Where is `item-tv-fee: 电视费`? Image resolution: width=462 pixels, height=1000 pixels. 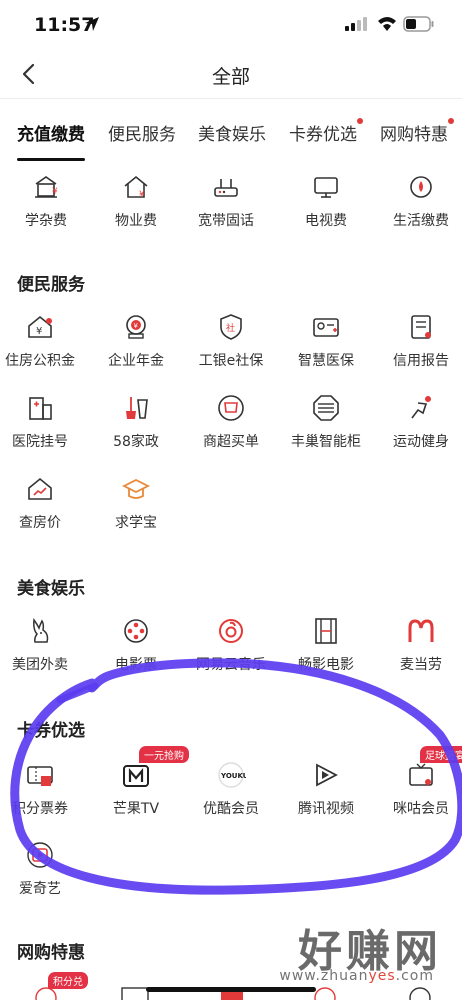 item-tv-fee: 电视费 is located at coordinates (326, 201).